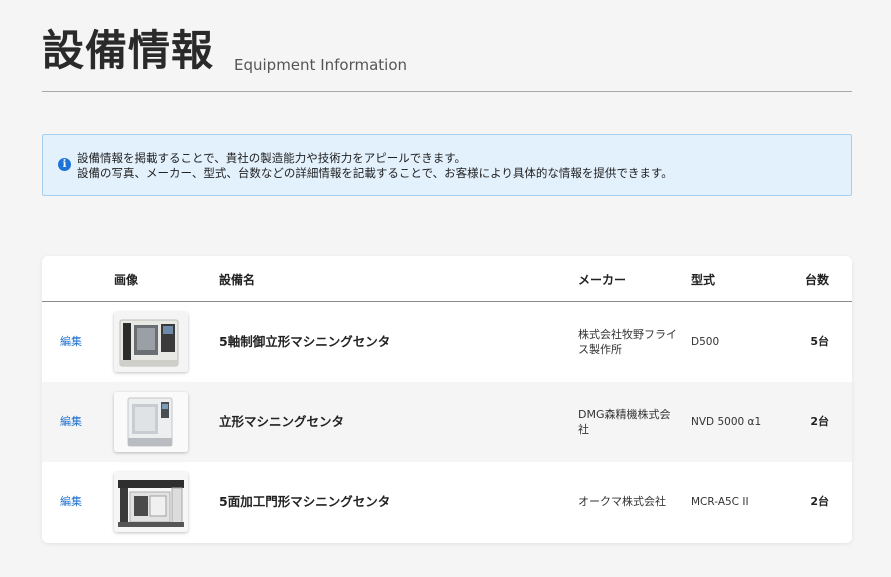 This screenshot has width=891, height=577. I want to click on equipment-model: D500, so click(705, 342).